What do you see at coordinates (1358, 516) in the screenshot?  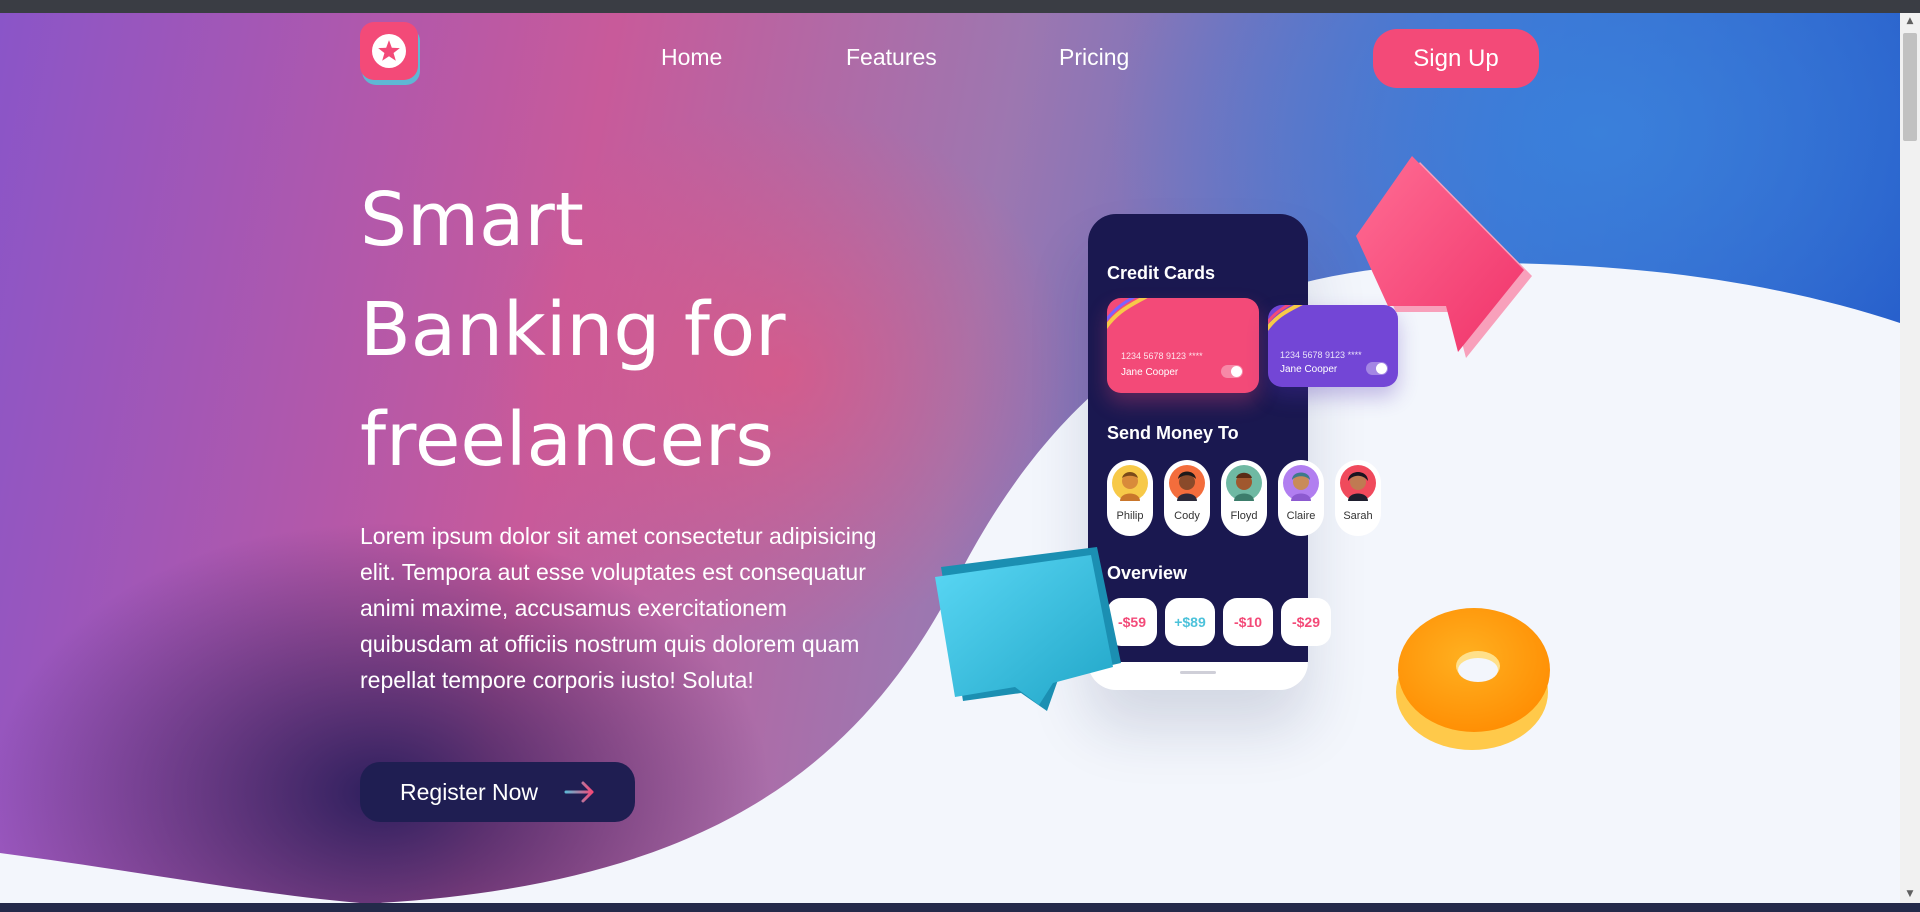 I see `contact-name: Sarah` at bounding box center [1358, 516].